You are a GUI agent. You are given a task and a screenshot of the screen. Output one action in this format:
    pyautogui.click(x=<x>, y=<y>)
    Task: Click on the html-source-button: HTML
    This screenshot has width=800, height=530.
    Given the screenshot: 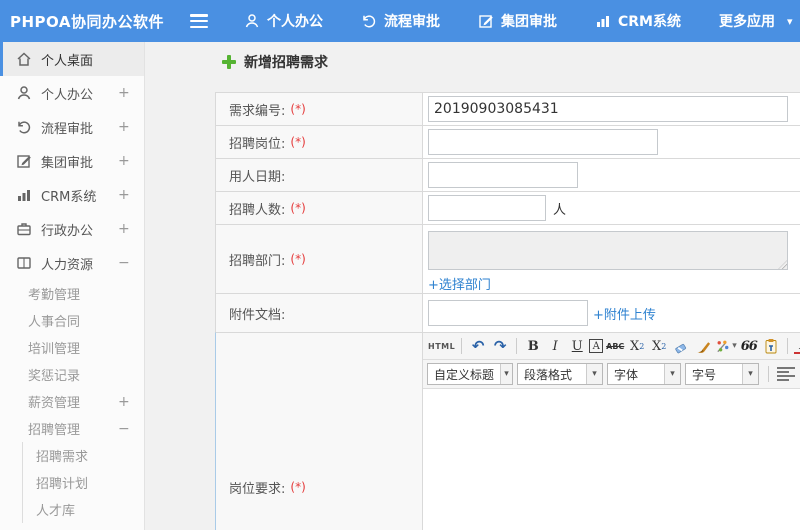 What is the action you would take?
    pyautogui.click(x=441, y=346)
    